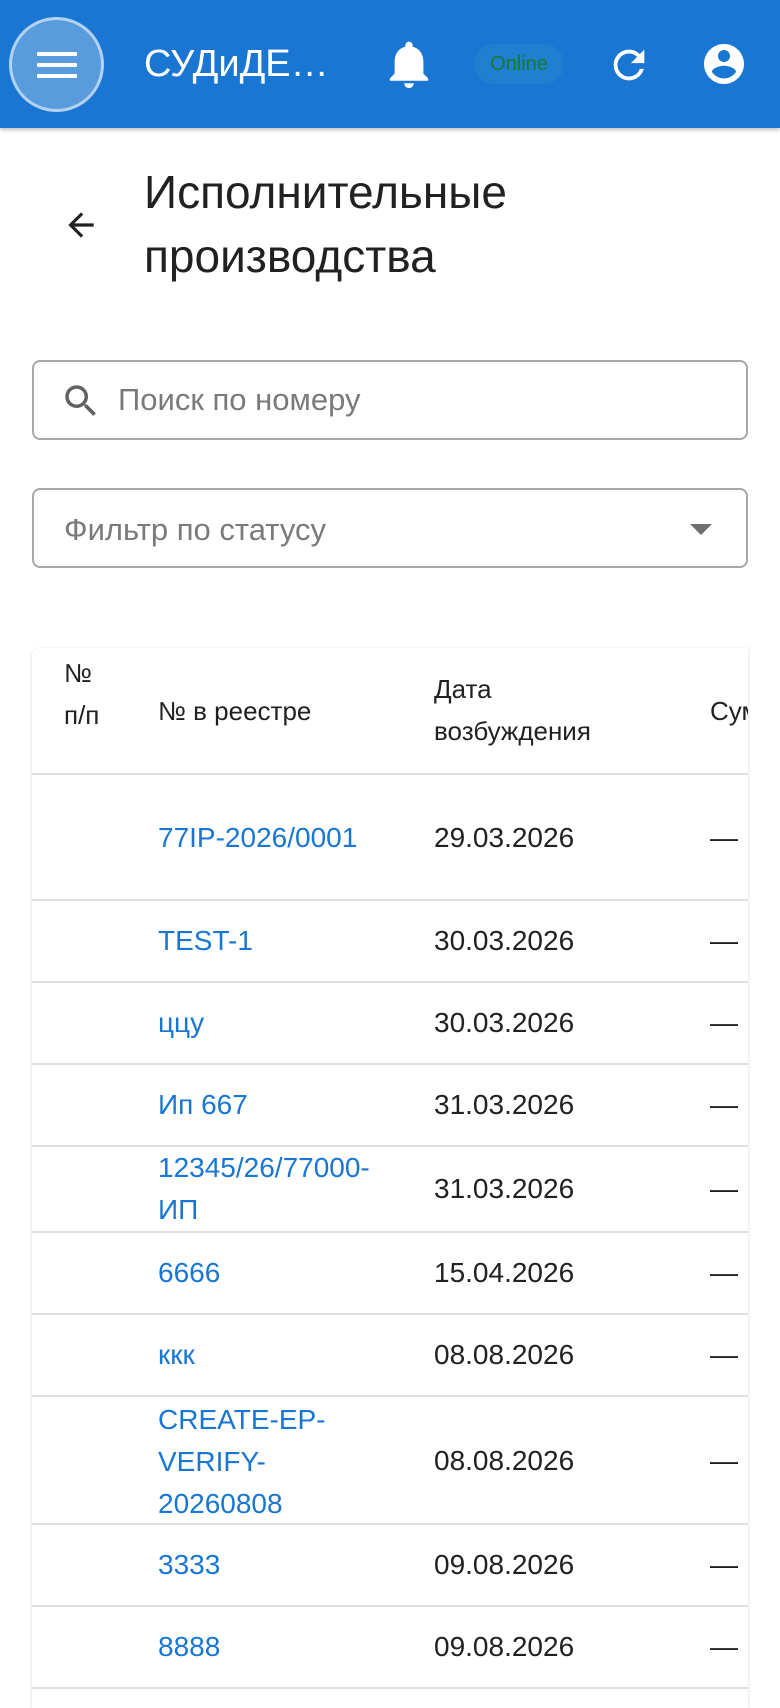 This screenshot has height=1708, width=780. What do you see at coordinates (278, 1355) in the screenshot?
I see `registry-link: ккк` at bounding box center [278, 1355].